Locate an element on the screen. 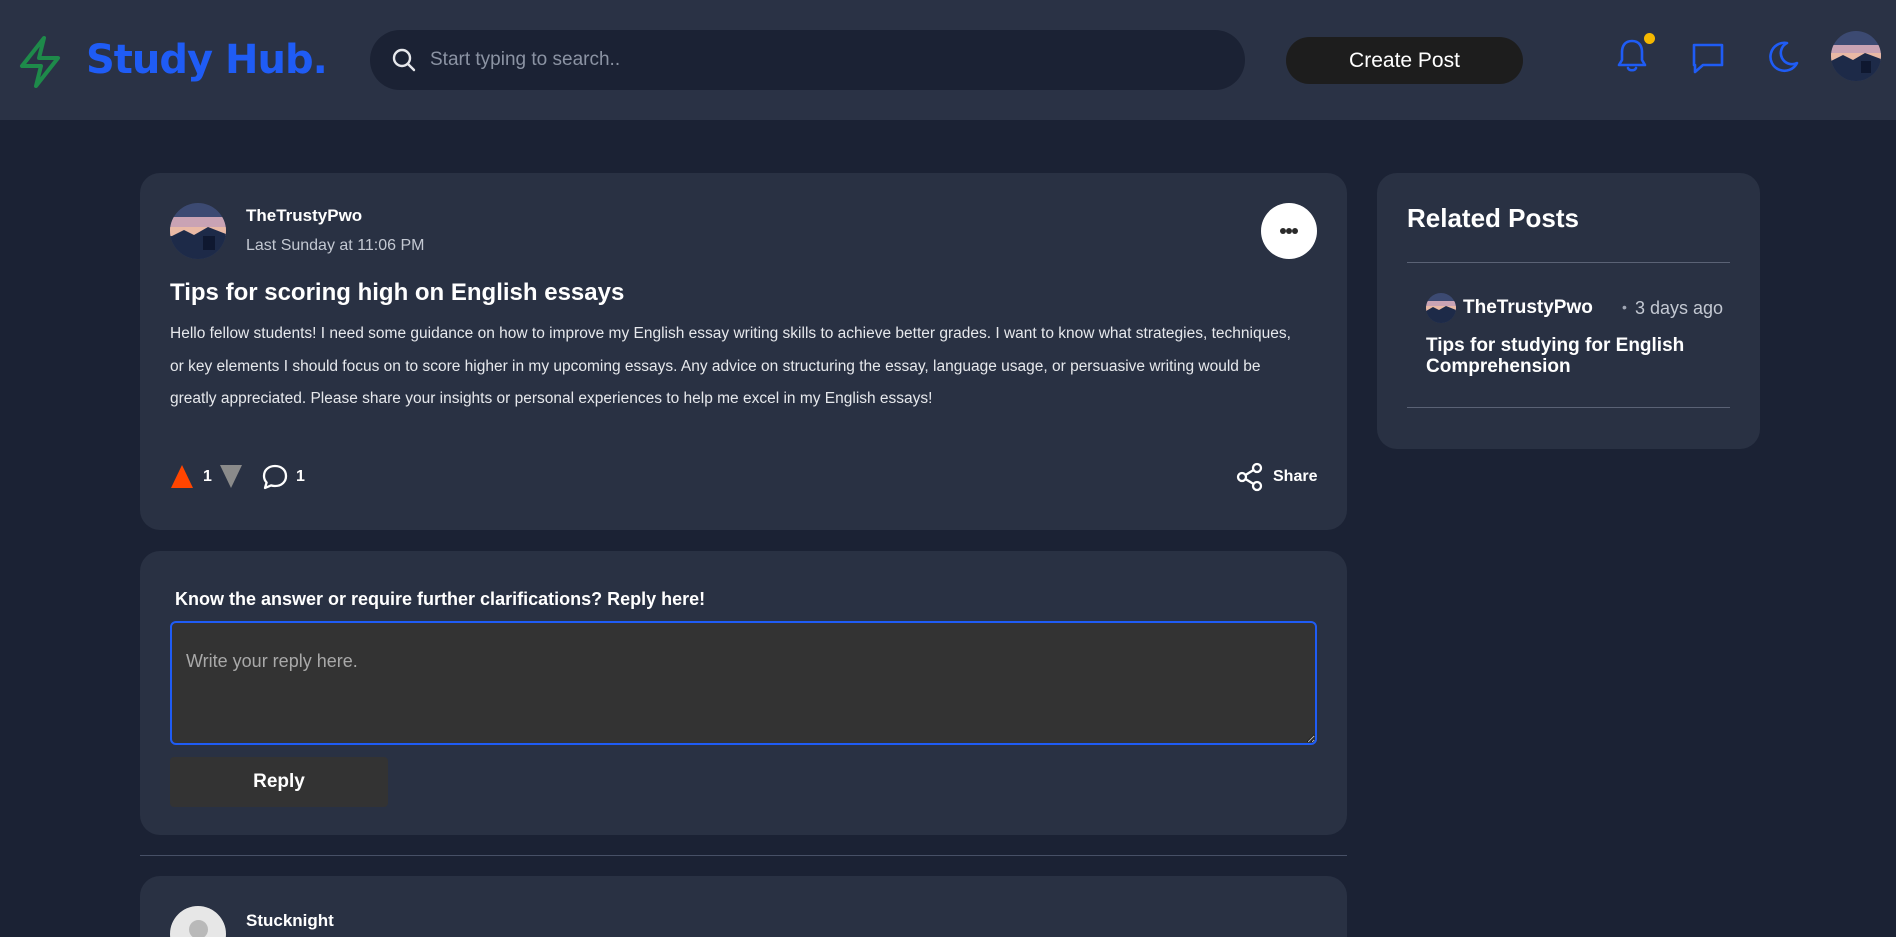  brand-logo: Study Hub. is located at coordinates (207, 60).